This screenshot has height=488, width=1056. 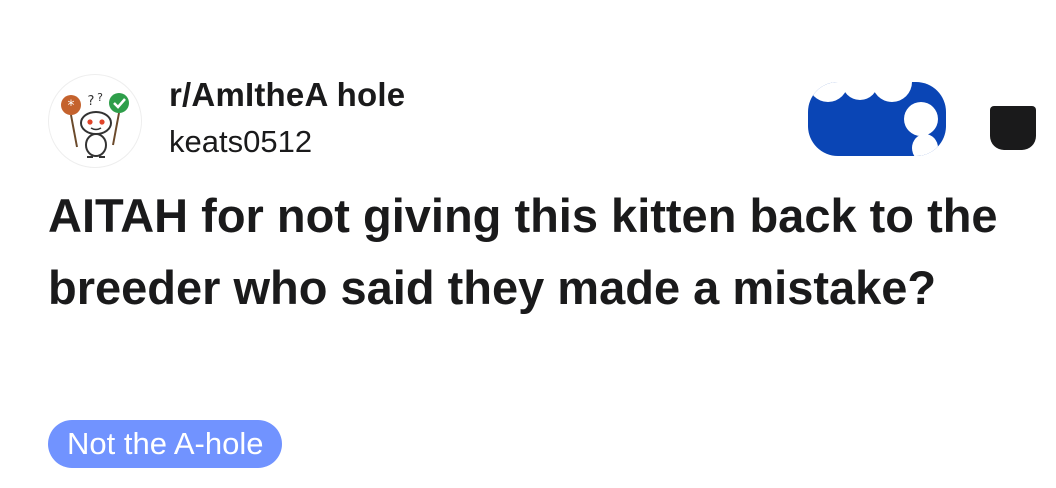 I want to click on post-meta: r/AmItheA hole keats0512, so click(x=287, y=118).